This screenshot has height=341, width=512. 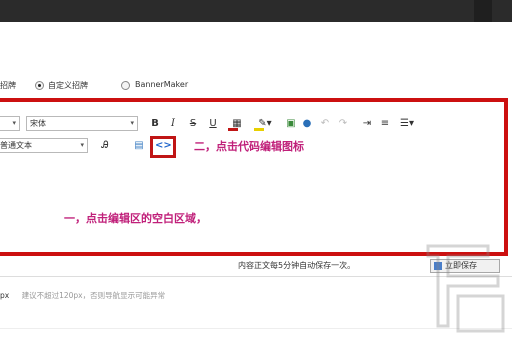 What do you see at coordinates (193, 124) in the screenshot?
I see `strikethrough-button: S` at bounding box center [193, 124].